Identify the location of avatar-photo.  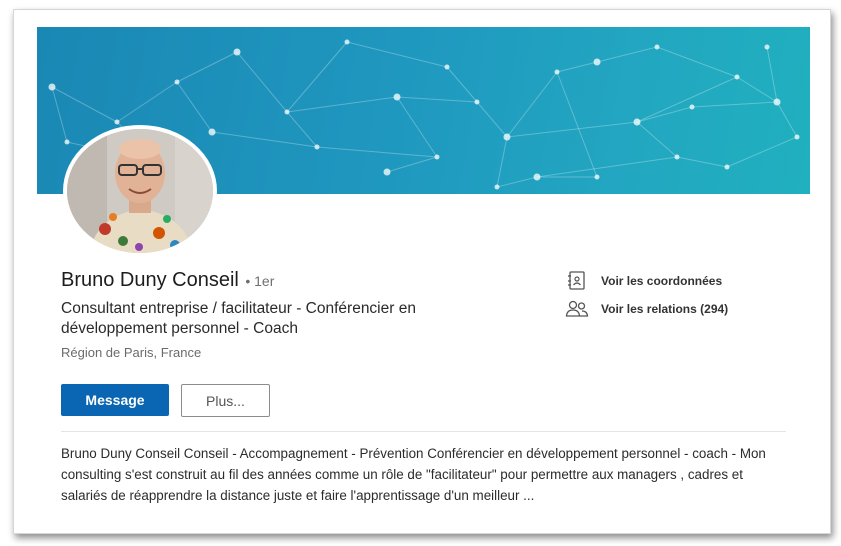
(140, 191).